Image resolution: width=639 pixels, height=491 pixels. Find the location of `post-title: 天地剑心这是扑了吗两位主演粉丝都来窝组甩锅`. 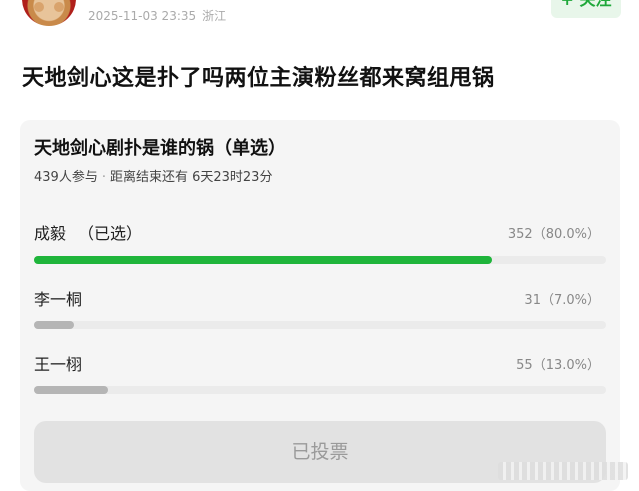

post-title: 天地剑心这是扑了吗两位主演粉丝都来窝组甩锅 is located at coordinates (258, 78).